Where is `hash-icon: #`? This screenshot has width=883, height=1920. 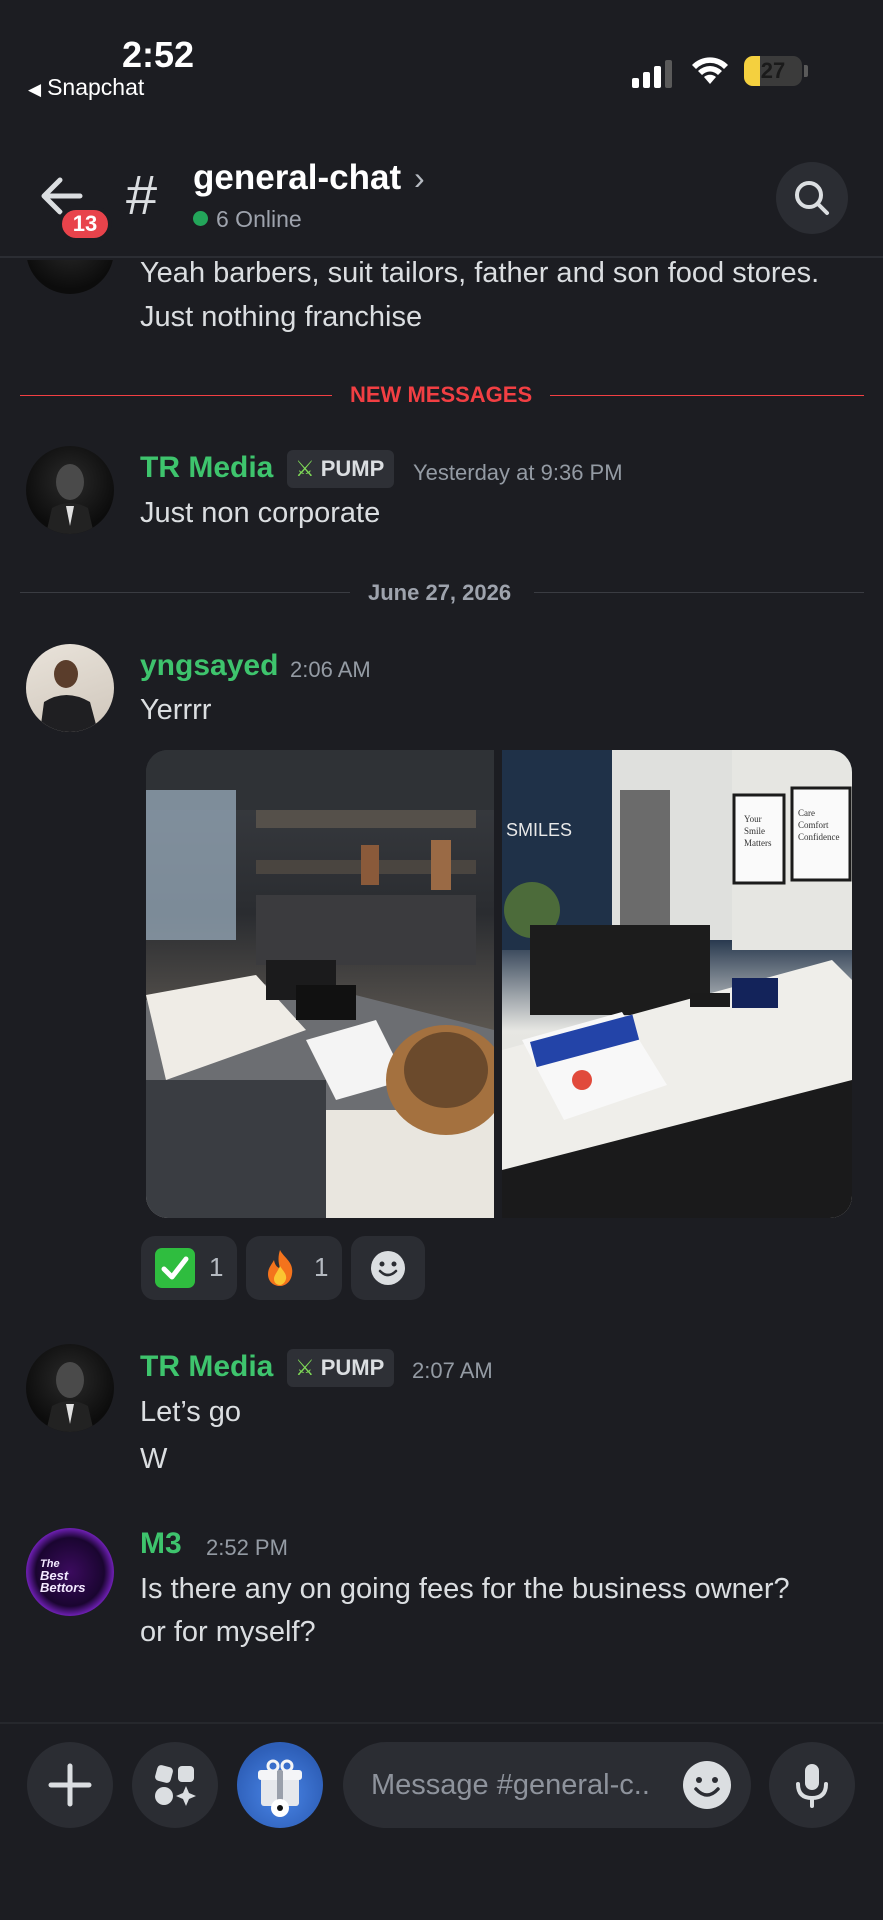 hash-icon: # is located at coordinates (142, 194).